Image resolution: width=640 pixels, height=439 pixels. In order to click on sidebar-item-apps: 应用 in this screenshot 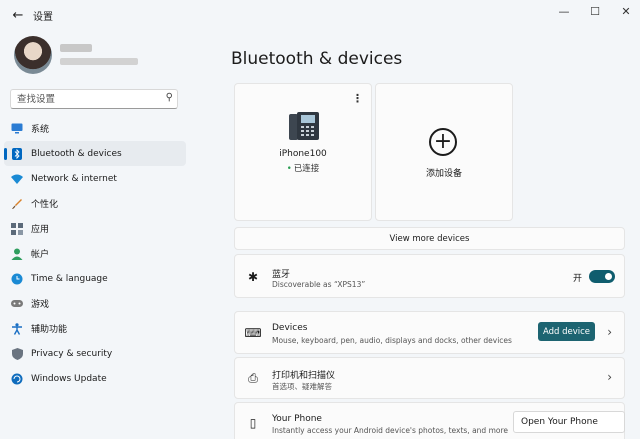, I will do `click(95, 228)`.